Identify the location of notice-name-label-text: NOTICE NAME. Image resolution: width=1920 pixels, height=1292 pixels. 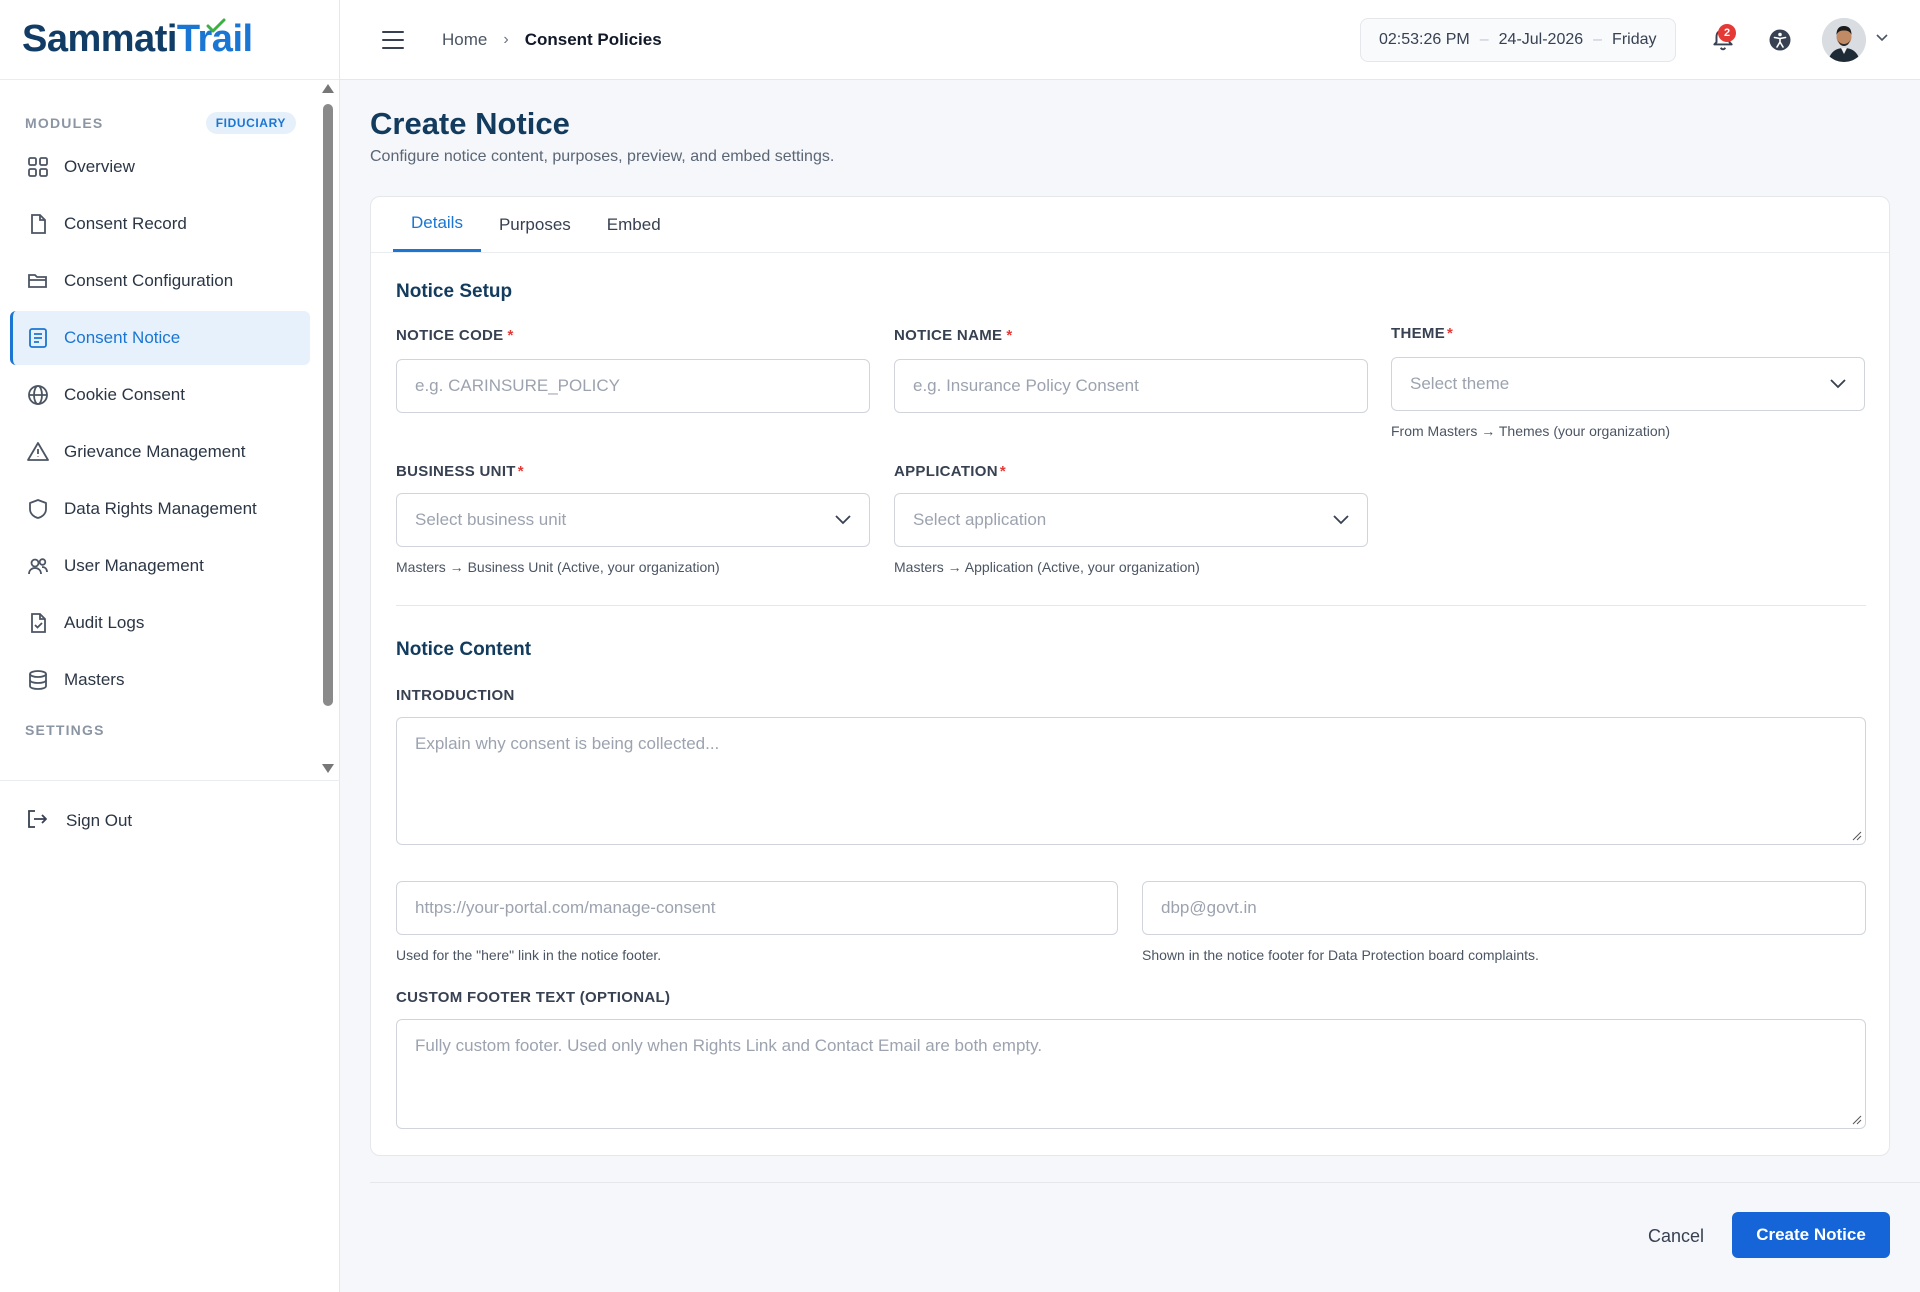
(948, 335).